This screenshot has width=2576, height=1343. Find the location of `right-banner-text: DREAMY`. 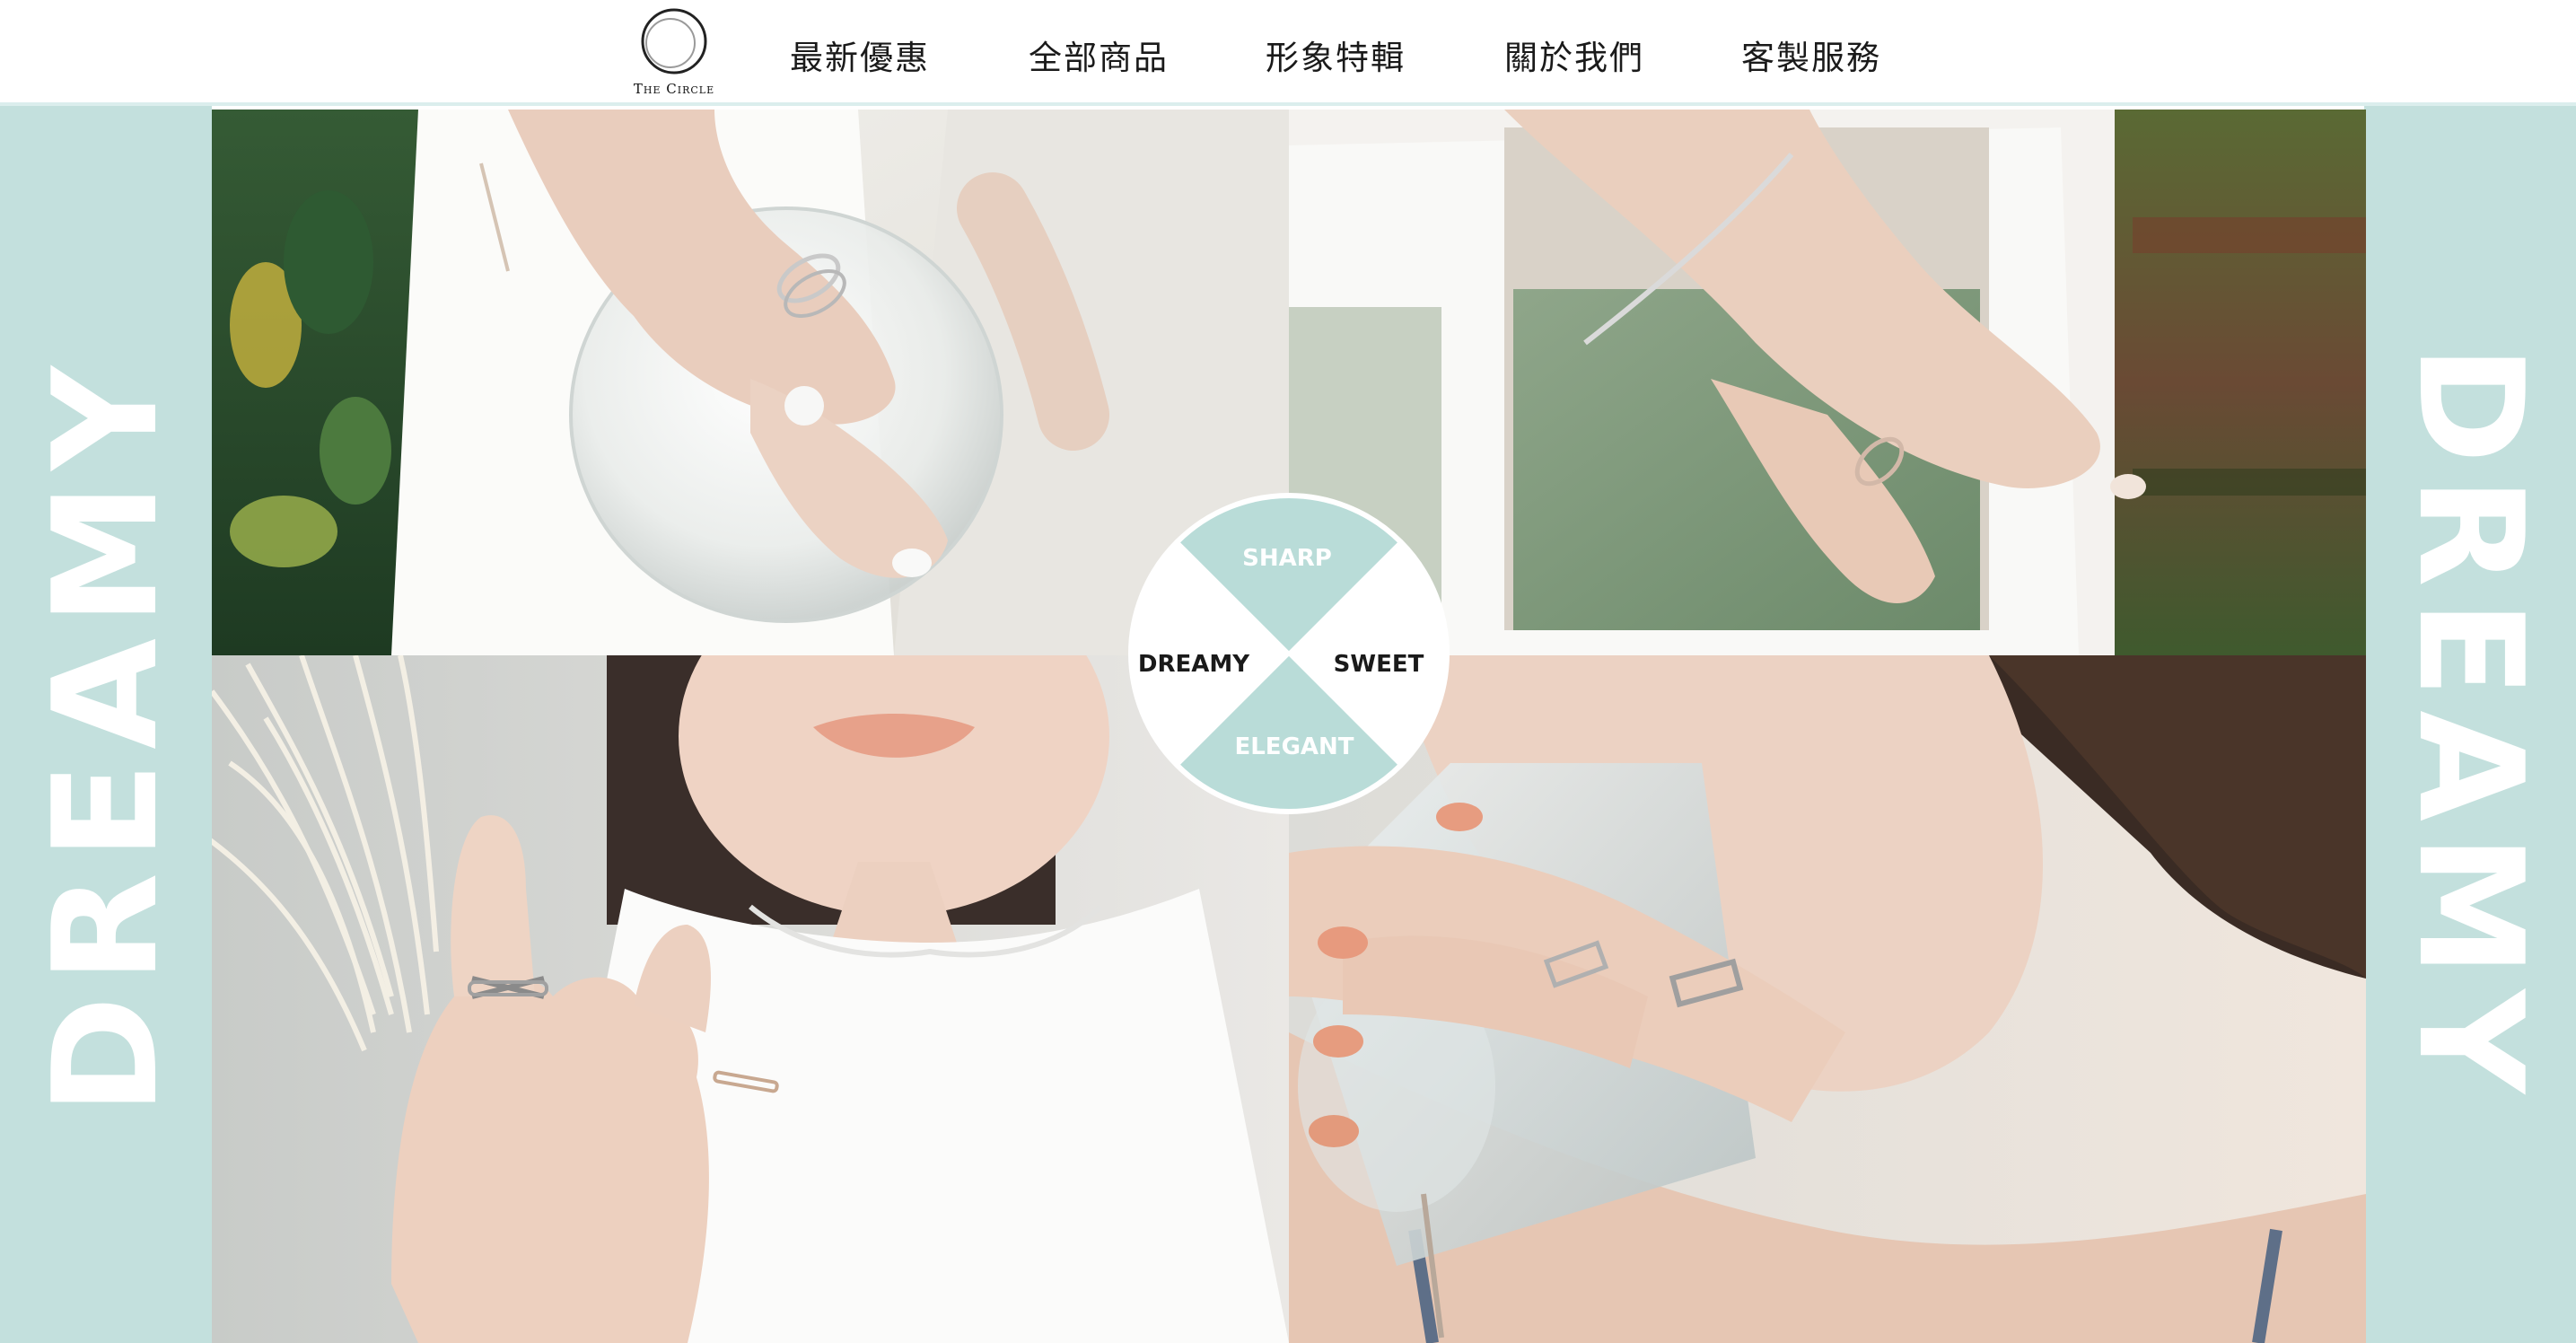

right-banner-text: DREAMY is located at coordinates (2470, 725).